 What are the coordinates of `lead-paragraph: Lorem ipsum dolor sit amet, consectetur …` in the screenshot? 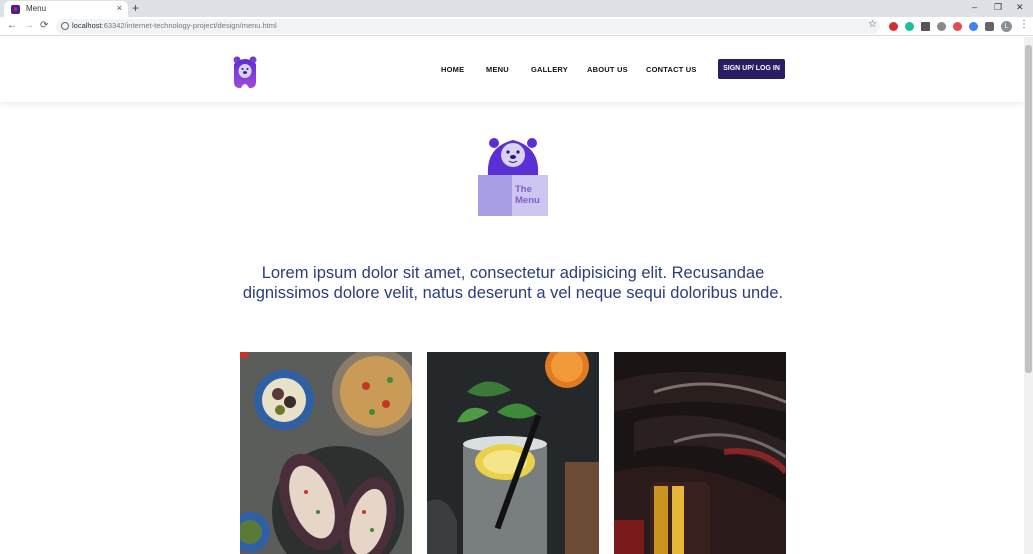 It's located at (513, 283).